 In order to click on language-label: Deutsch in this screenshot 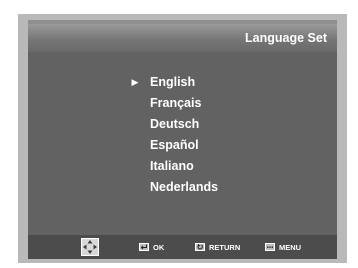, I will do `click(175, 124)`.